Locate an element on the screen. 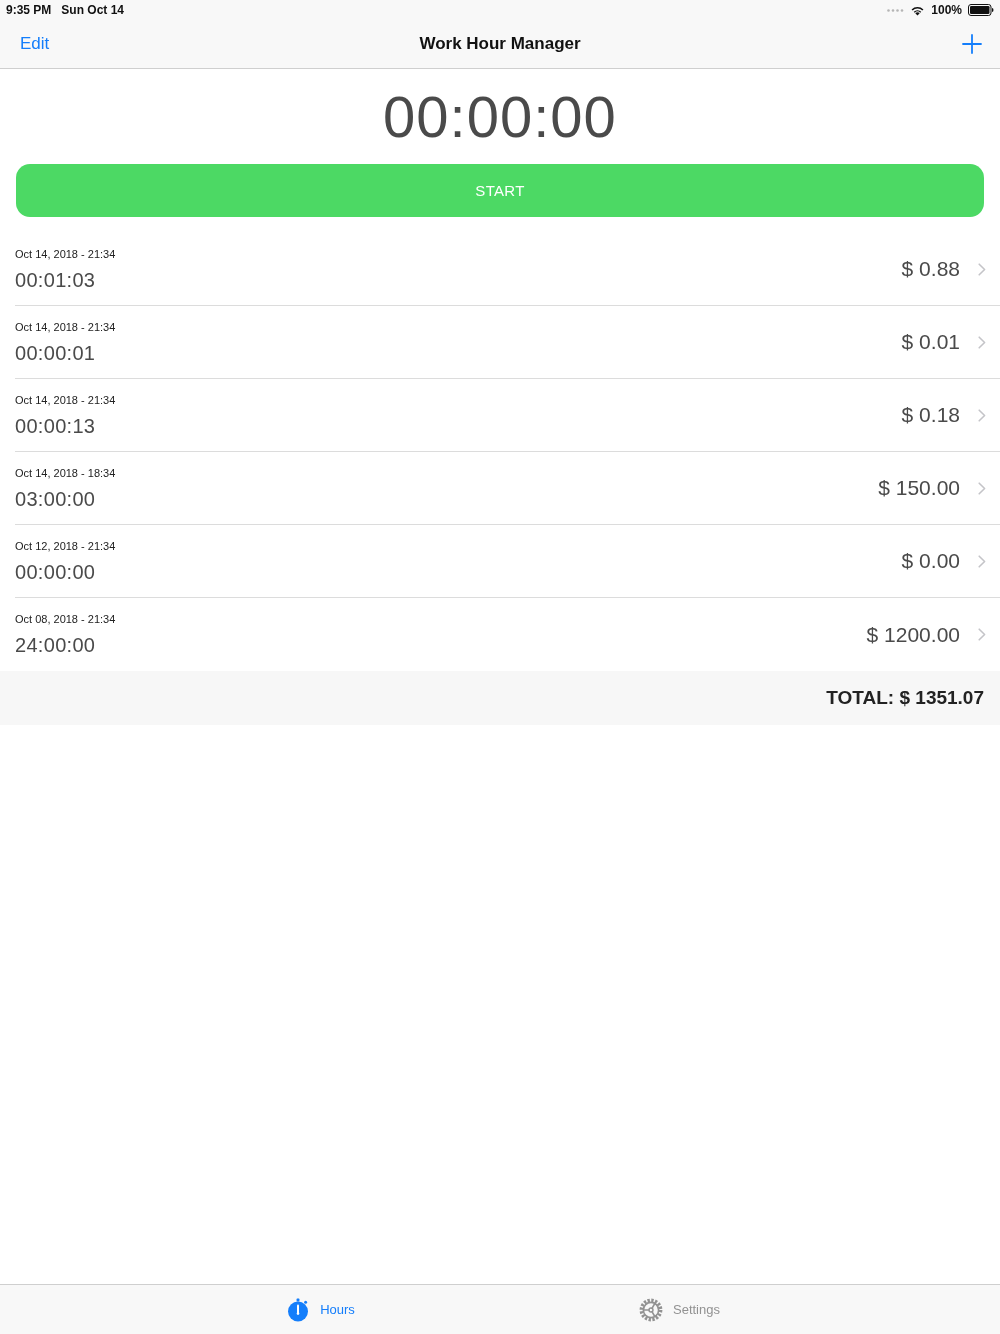 Image resolution: width=1000 pixels, height=1334 pixels. entry-row: Oct 14, 2018 - 18:34 03:00:00 $ 150.00 is located at coordinates (507, 488).